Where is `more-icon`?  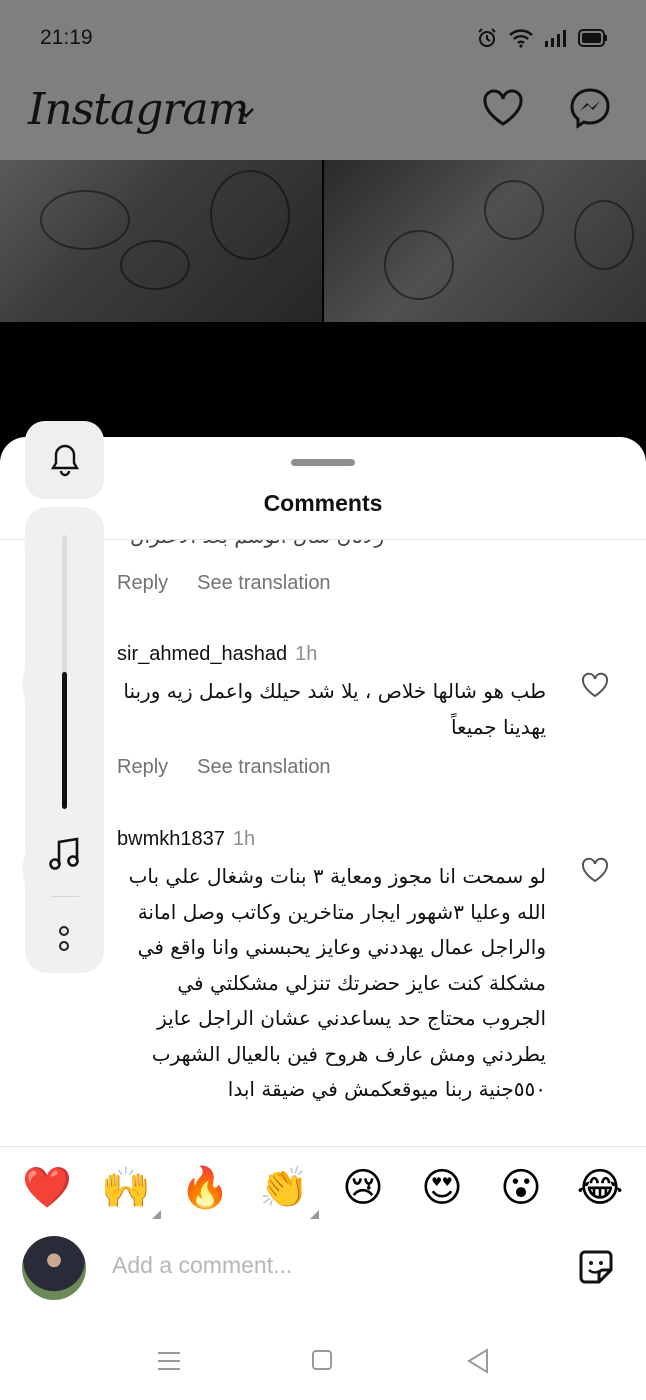
more-icon is located at coordinates (64, 941).